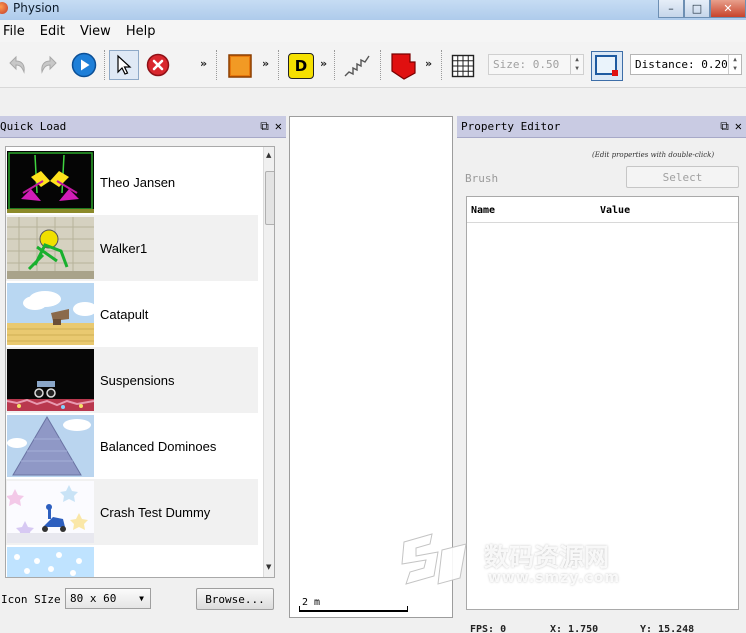  Describe the element at coordinates (435, 560) in the screenshot. I see `watermark-logo` at that location.